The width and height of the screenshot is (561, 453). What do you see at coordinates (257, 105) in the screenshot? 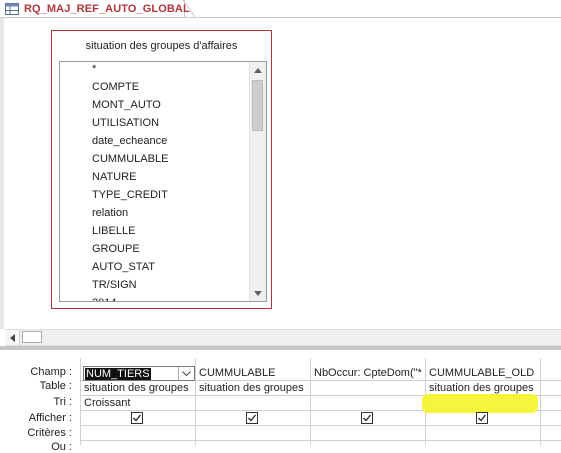
I see `scrollbar-thumb` at bounding box center [257, 105].